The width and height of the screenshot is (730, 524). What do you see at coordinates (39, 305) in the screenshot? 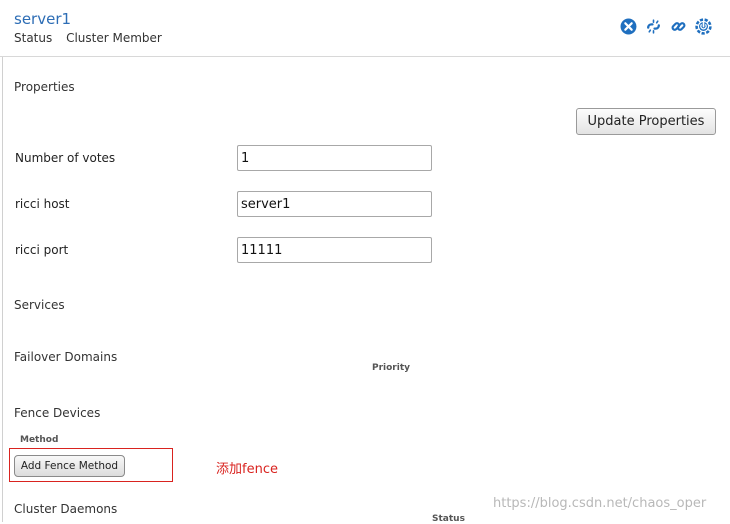
I see `services-heading: Services` at bounding box center [39, 305].